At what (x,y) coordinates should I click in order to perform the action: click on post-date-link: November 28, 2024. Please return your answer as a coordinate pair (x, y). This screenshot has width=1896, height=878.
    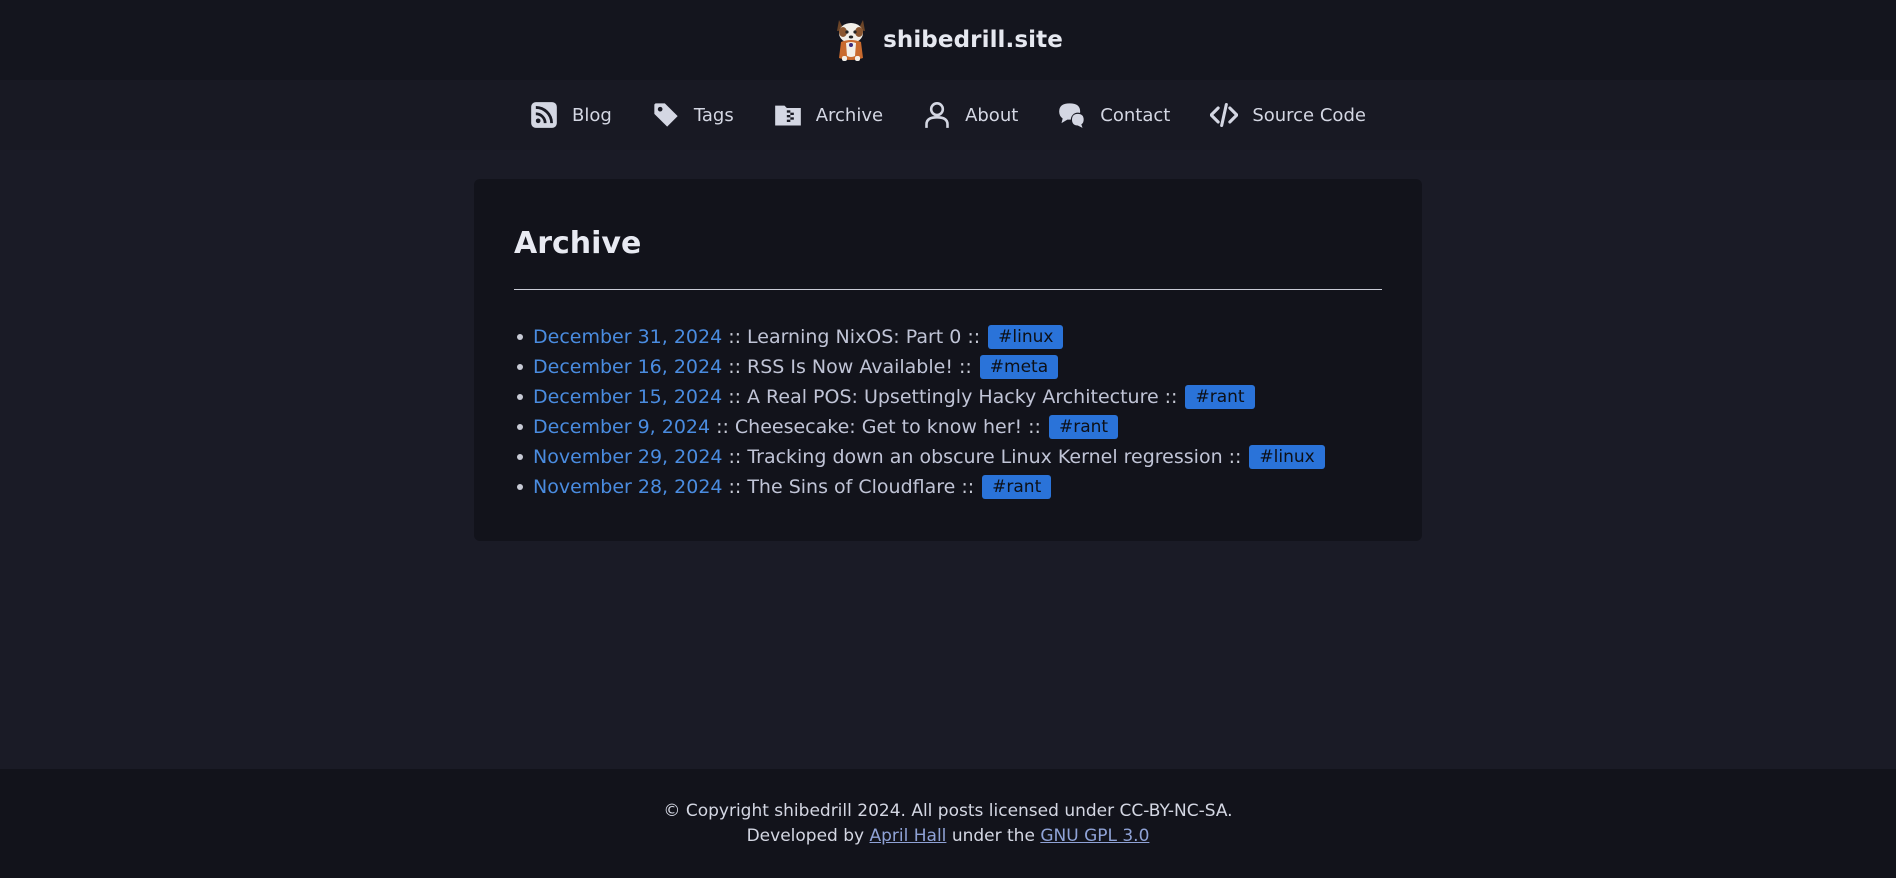
    Looking at the image, I should click on (628, 487).